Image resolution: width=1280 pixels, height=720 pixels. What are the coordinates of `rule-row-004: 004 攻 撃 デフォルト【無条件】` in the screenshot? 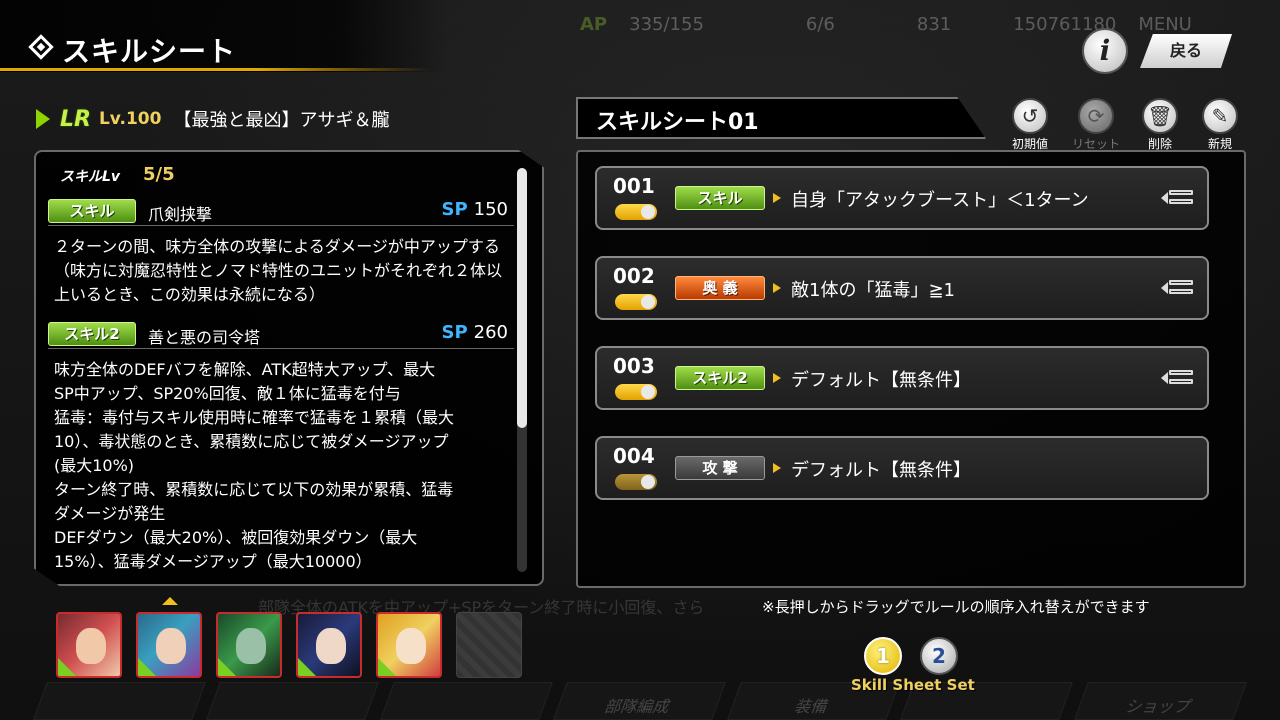 It's located at (902, 468).